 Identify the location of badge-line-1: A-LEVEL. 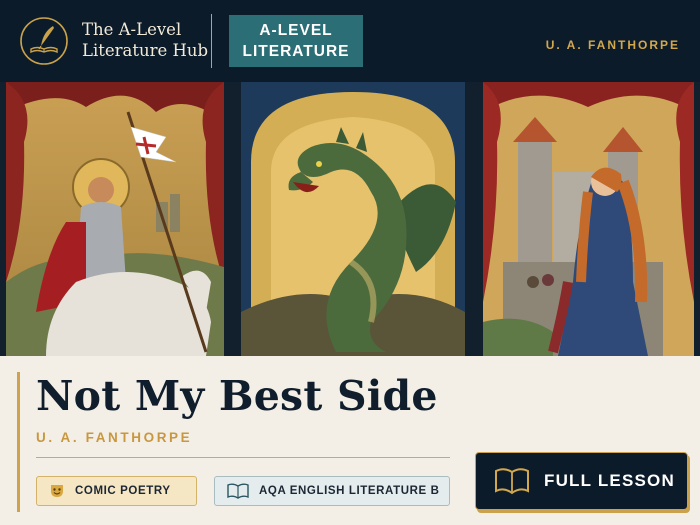
(296, 30).